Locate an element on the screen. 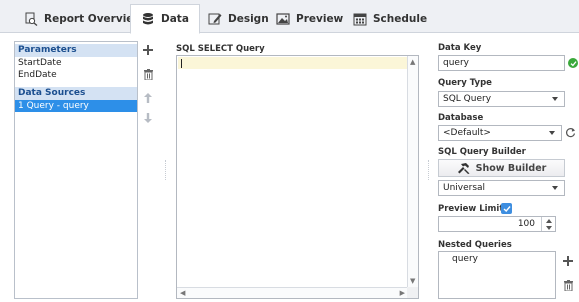 The height and width of the screenshot is (302, 579). database-select: <Default> is located at coordinates (500, 133).